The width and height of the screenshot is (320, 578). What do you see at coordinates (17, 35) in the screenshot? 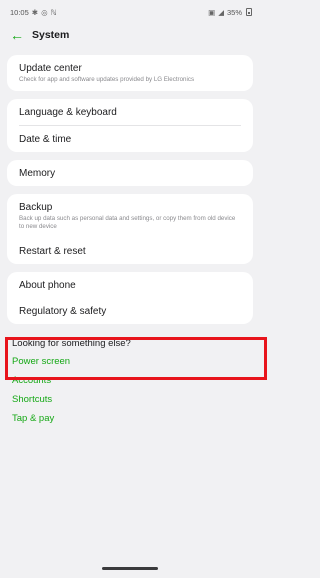
I see `back-arrow-icon: ←` at bounding box center [17, 35].